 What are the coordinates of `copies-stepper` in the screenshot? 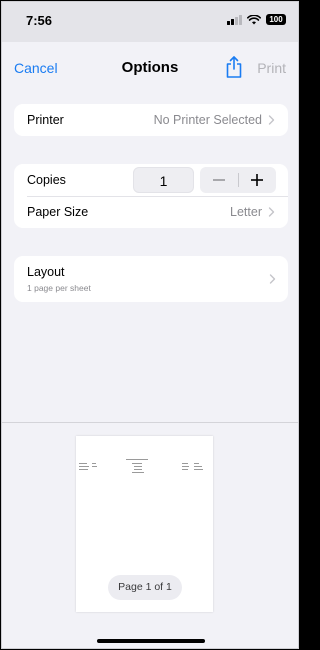 It's located at (238, 180).